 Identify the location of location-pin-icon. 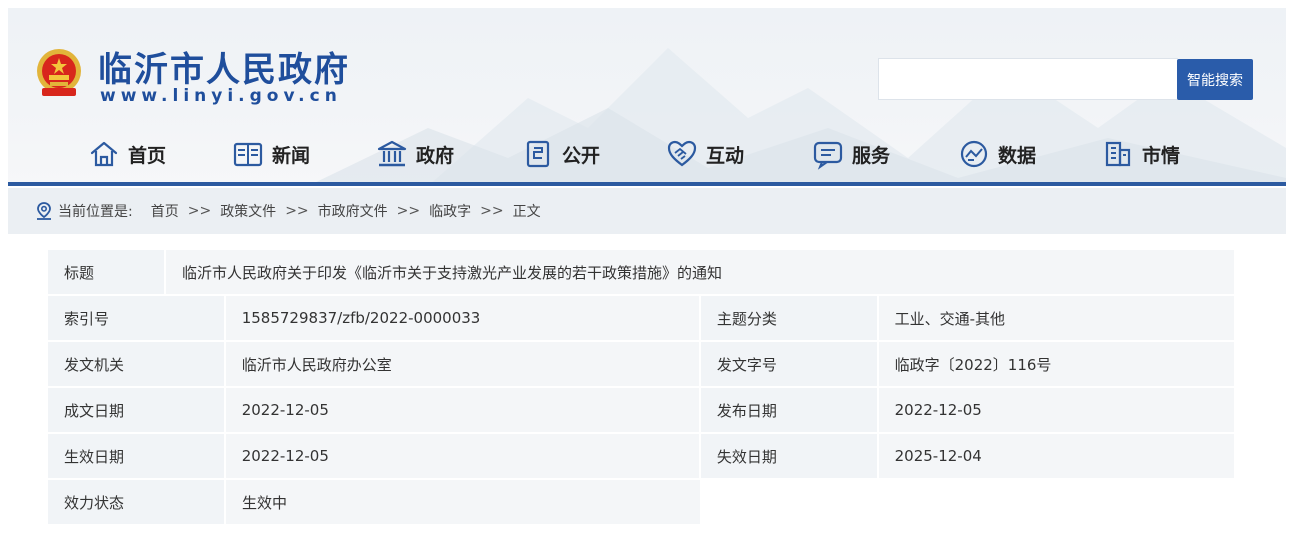
(44, 211).